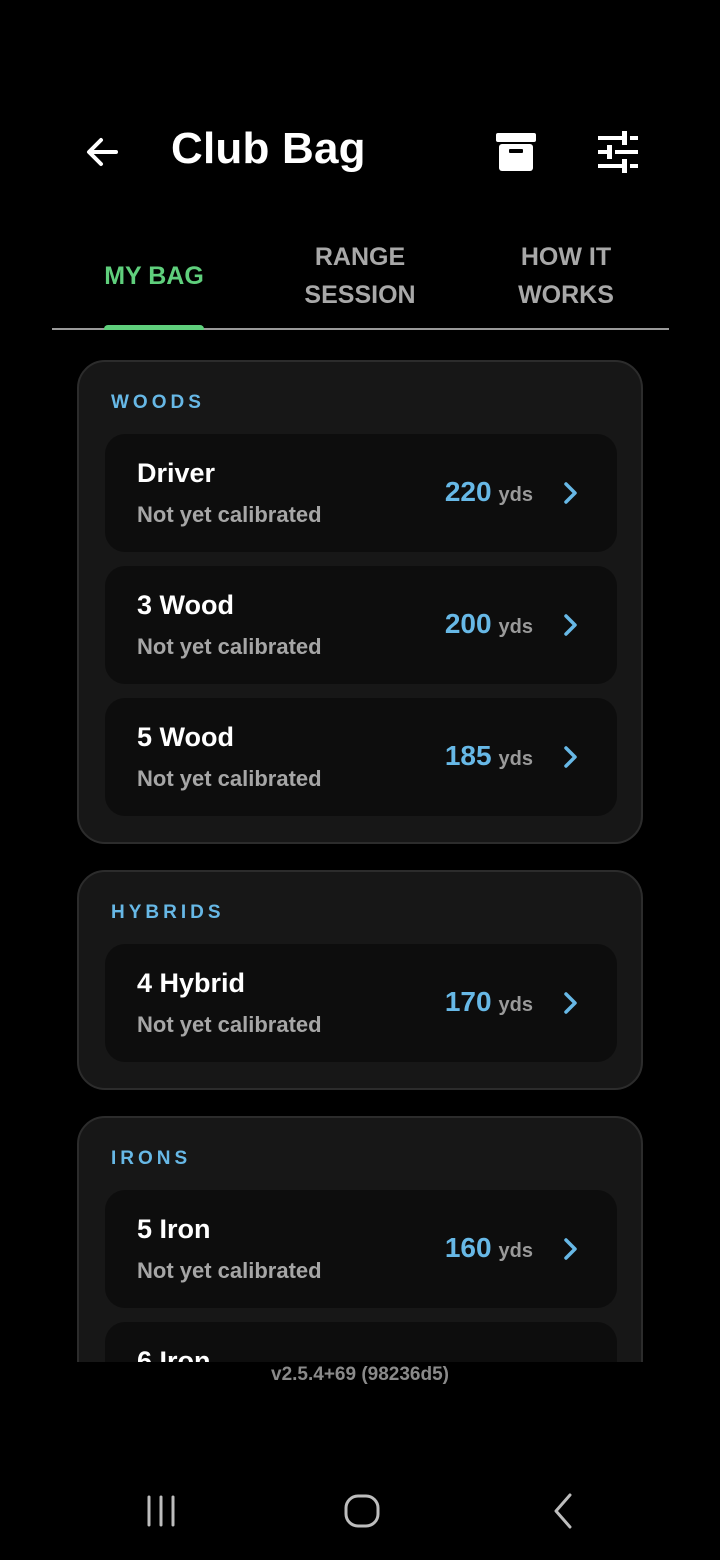  What do you see at coordinates (174, 1229) in the screenshot?
I see `club-name: 5 Iron` at bounding box center [174, 1229].